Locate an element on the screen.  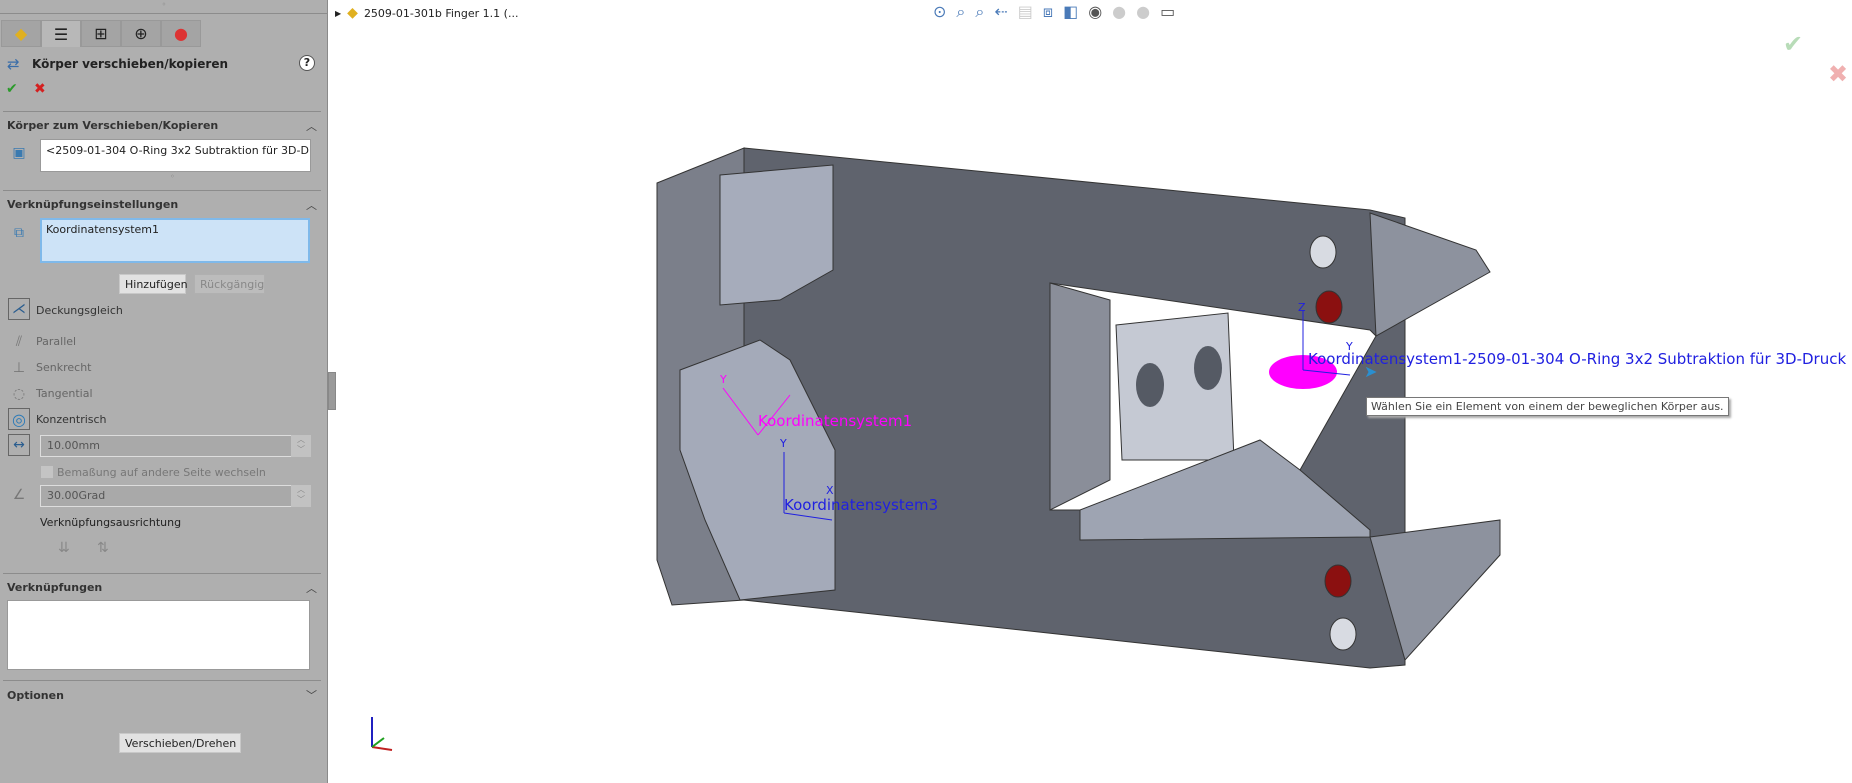
view-triad is located at coordinates (382, 734).